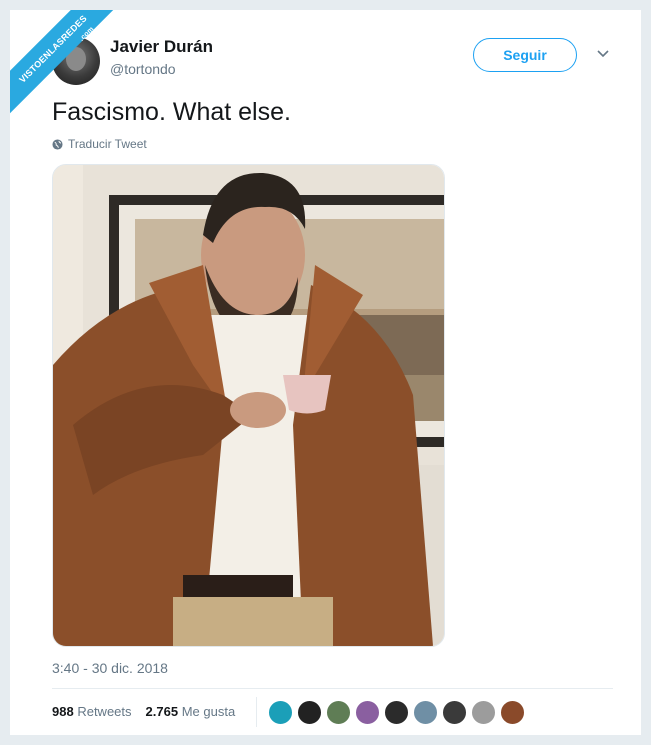 This screenshot has width=651, height=745. What do you see at coordinates (161, 47) in the screenshot?
I see `author-name: Javier Durán` at bounding box center [161, 47].